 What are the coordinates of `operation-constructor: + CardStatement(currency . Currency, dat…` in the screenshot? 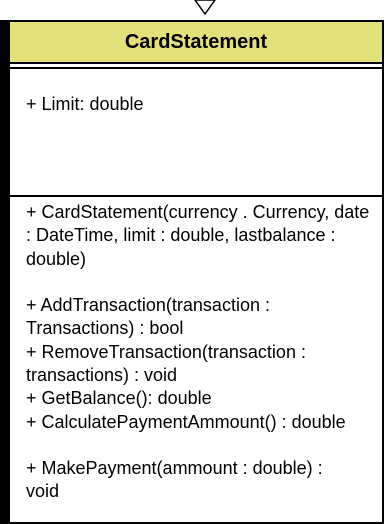 It's located at (198, 235).